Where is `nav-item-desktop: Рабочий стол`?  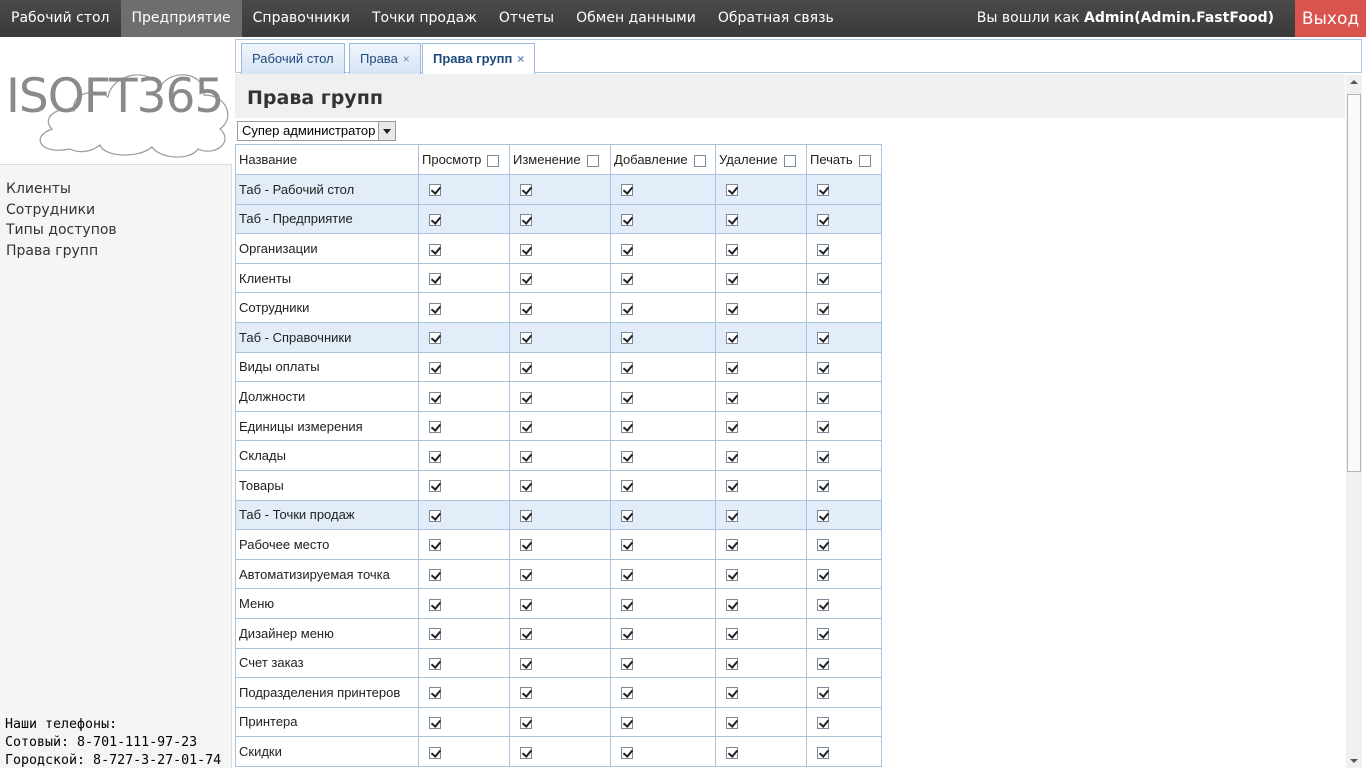 nav-item-desktop: Рабочий стол is located at coordinates (60, 18).